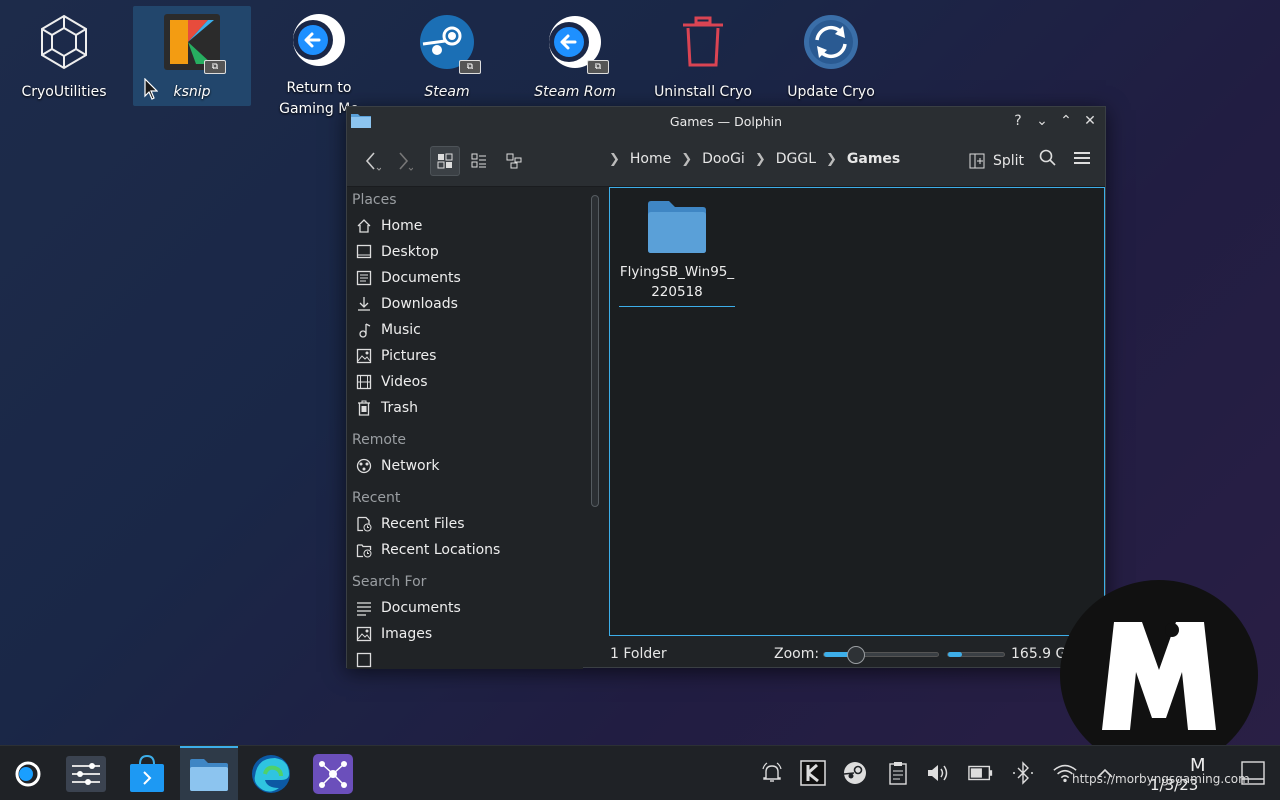 The width and height of the screenshot is (1280, 800). What do you see at coordinates (364, 252) in the screenshot?
I see `desktop-icon` at bounding box center [364, 252].